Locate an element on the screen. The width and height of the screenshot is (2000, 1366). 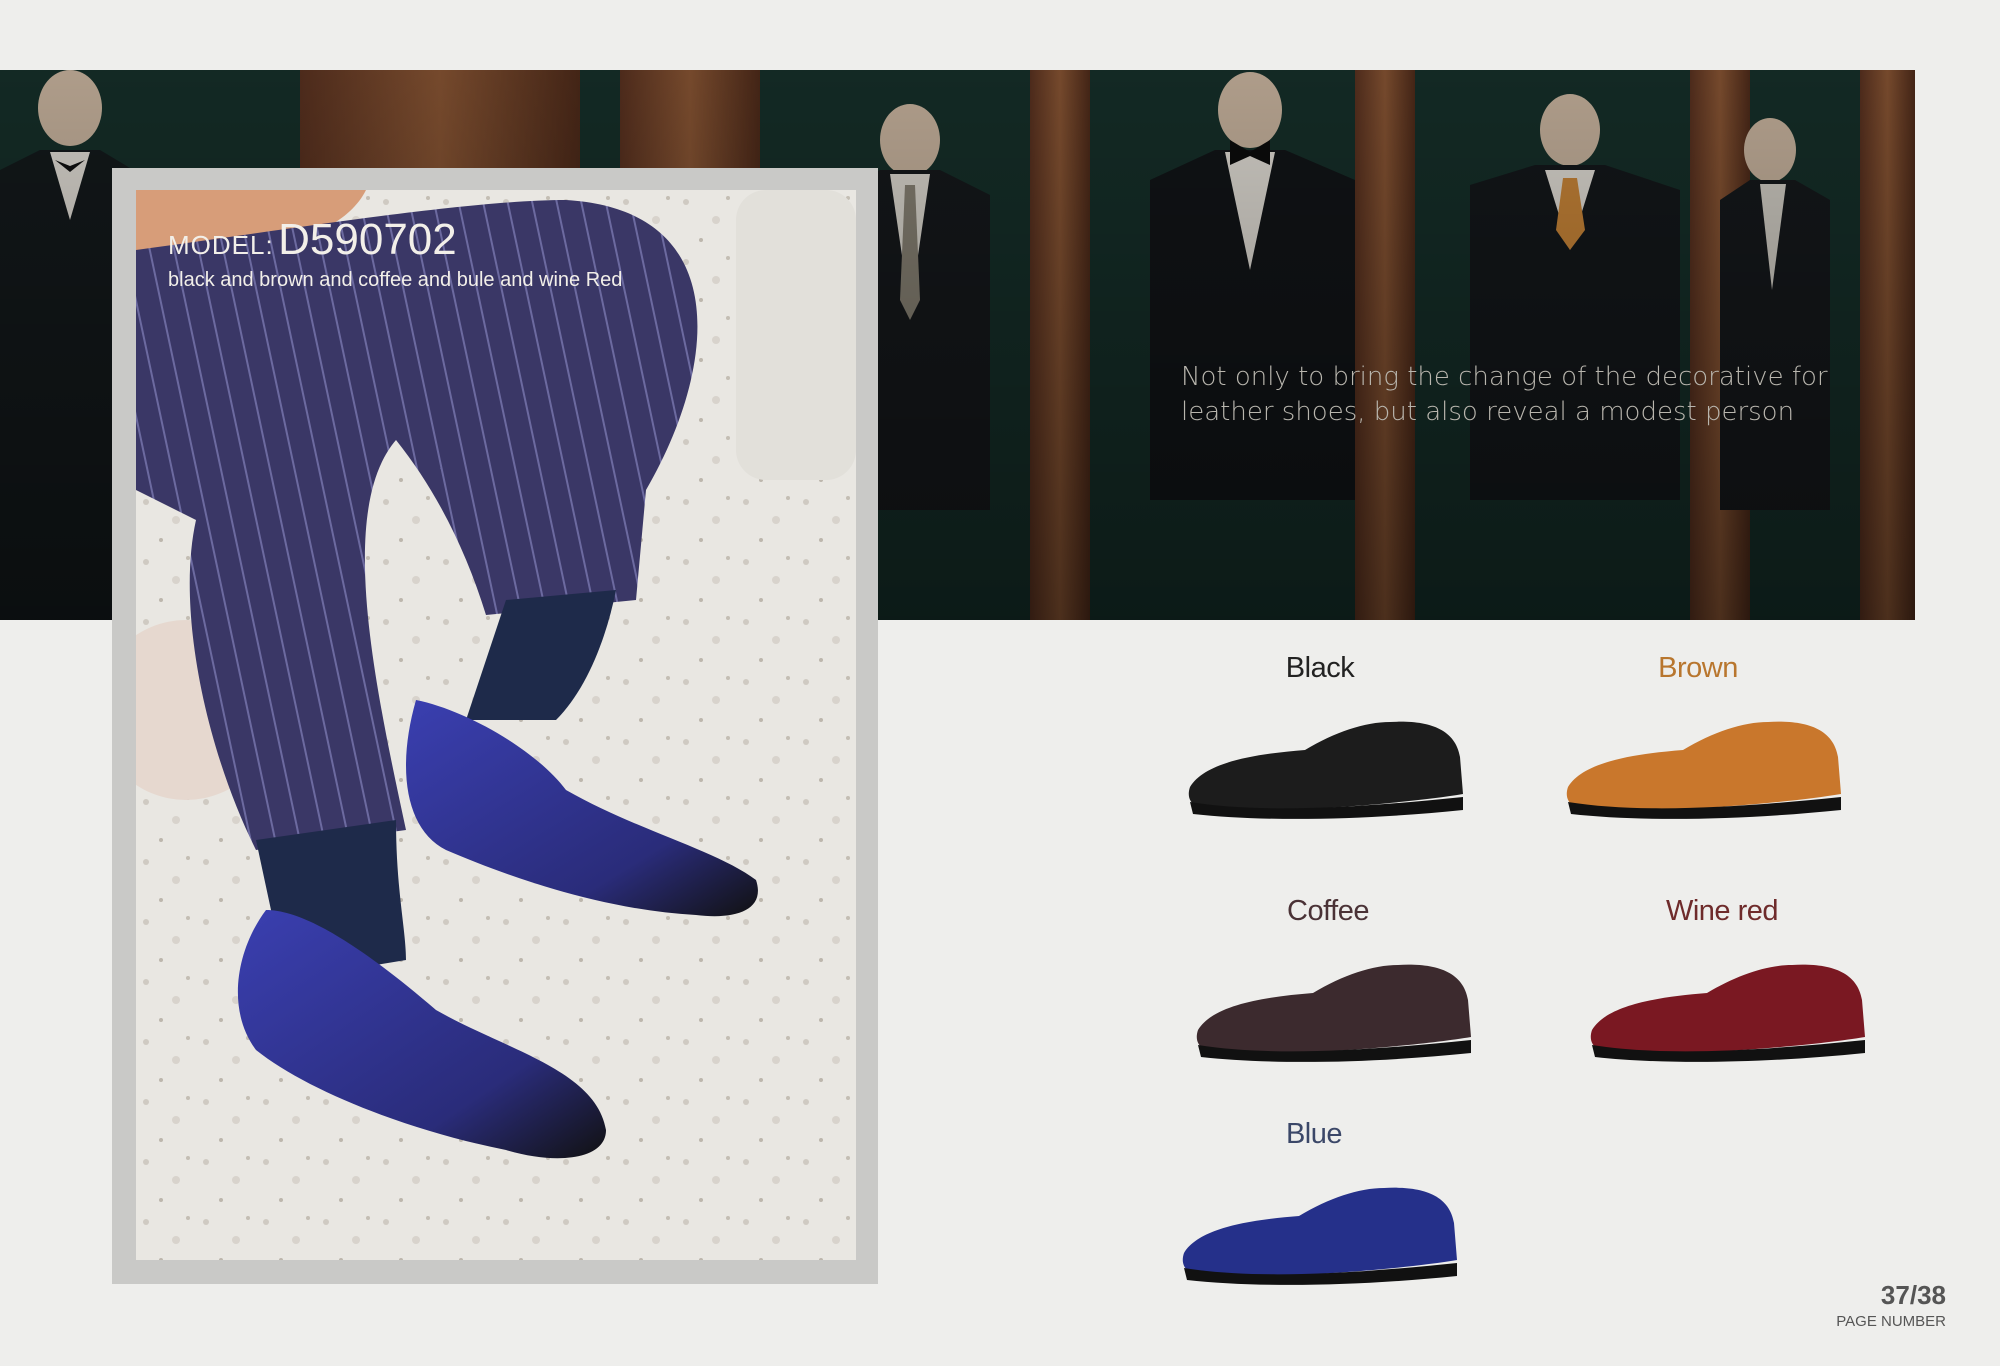
variant-brown: Brown is located at coordinates (1698, 747).